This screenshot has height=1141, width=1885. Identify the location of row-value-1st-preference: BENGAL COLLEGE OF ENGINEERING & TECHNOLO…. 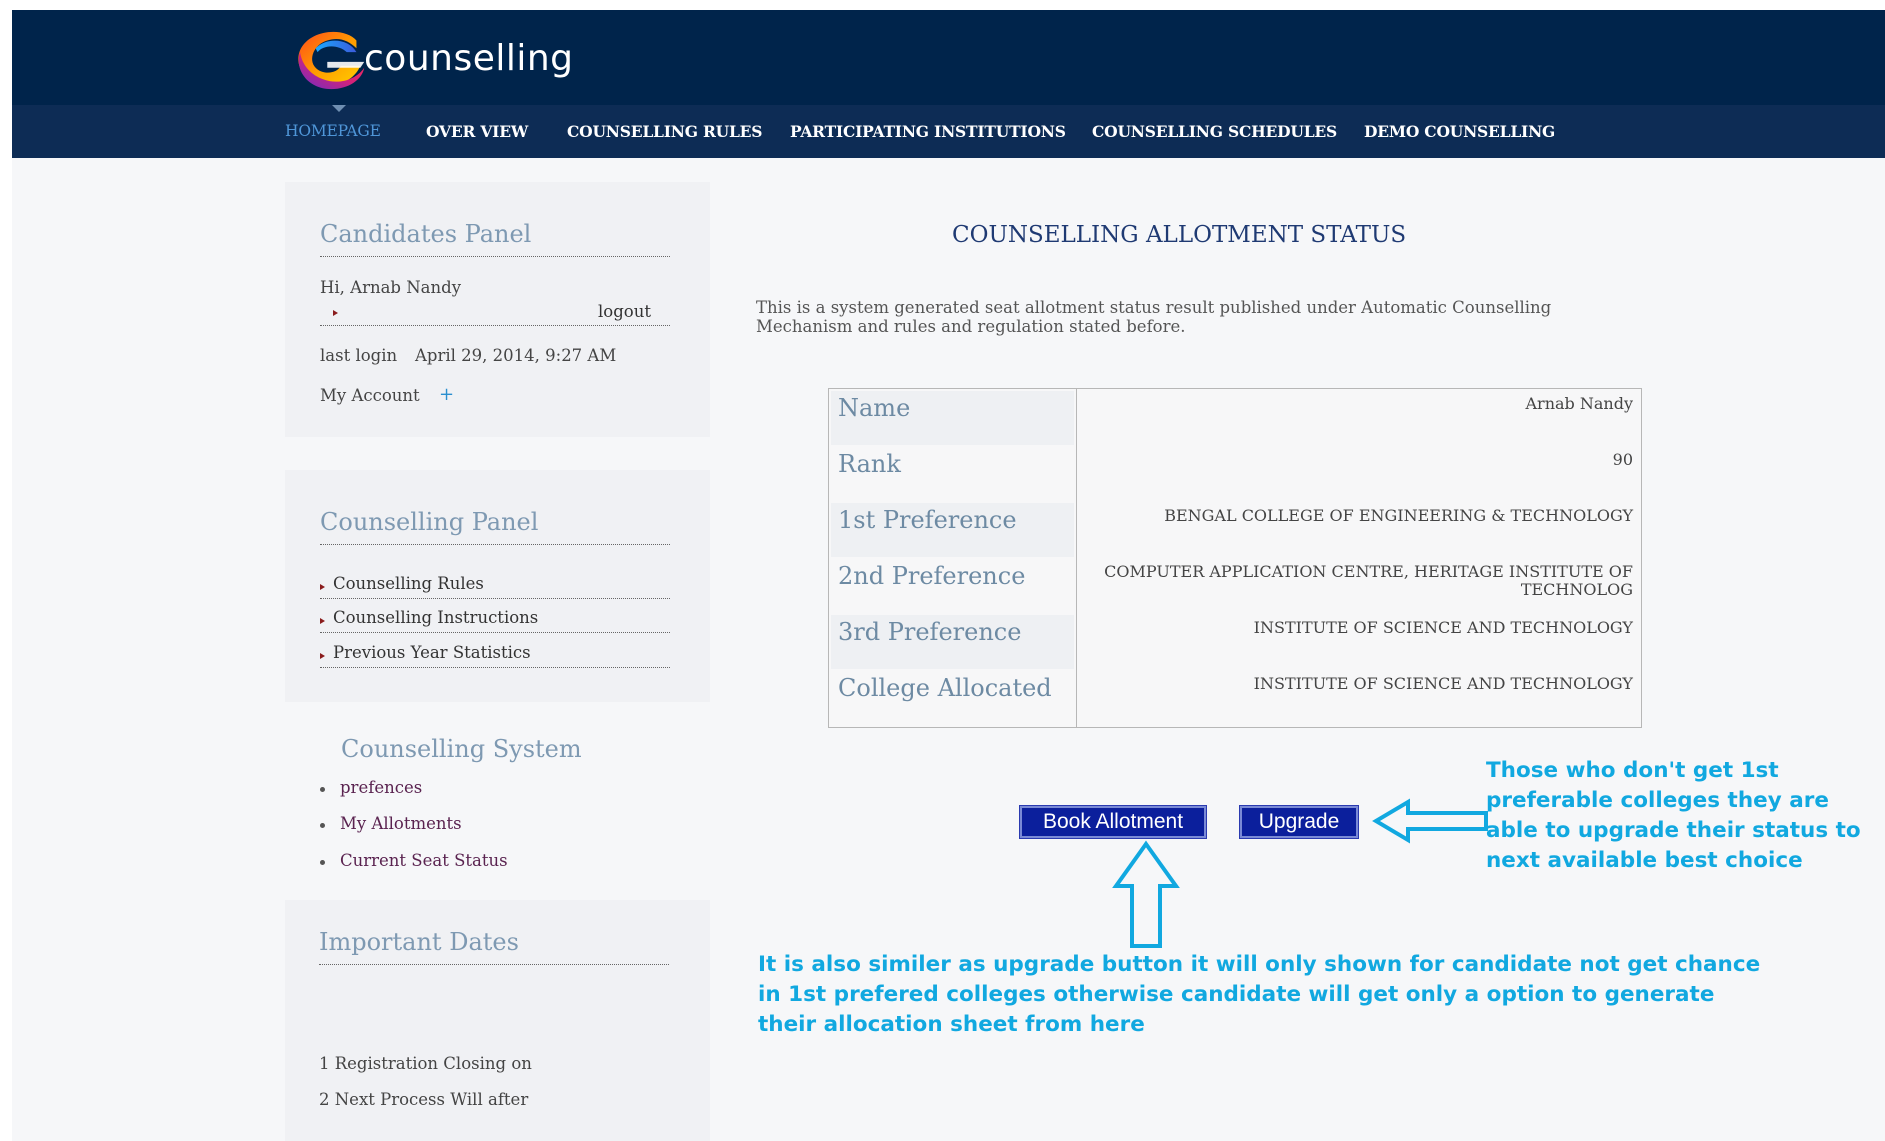
(1398, 515).